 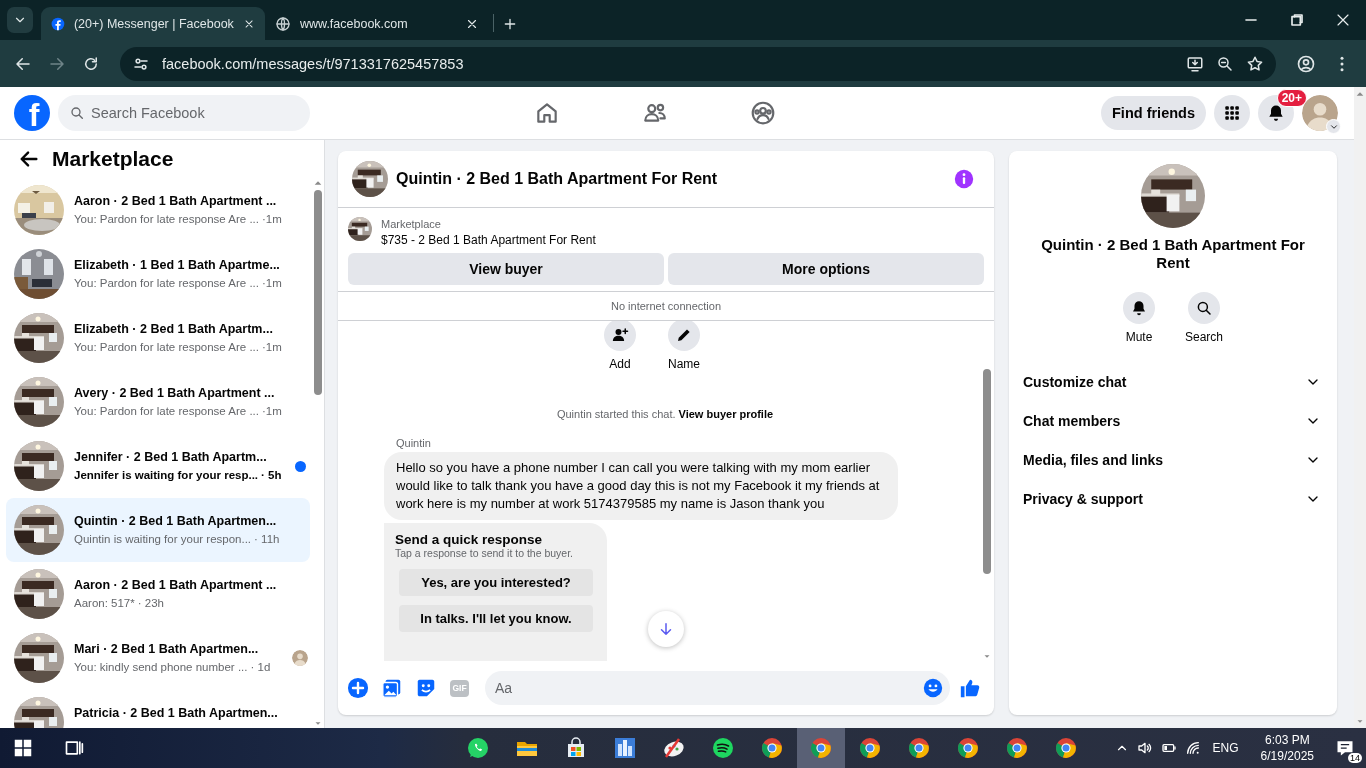 I want to click on conversation-item: Aaron · 2 Bed 1 Bath Apartment ... Aaron: 517* · 23h, so click(x=158, y=594).